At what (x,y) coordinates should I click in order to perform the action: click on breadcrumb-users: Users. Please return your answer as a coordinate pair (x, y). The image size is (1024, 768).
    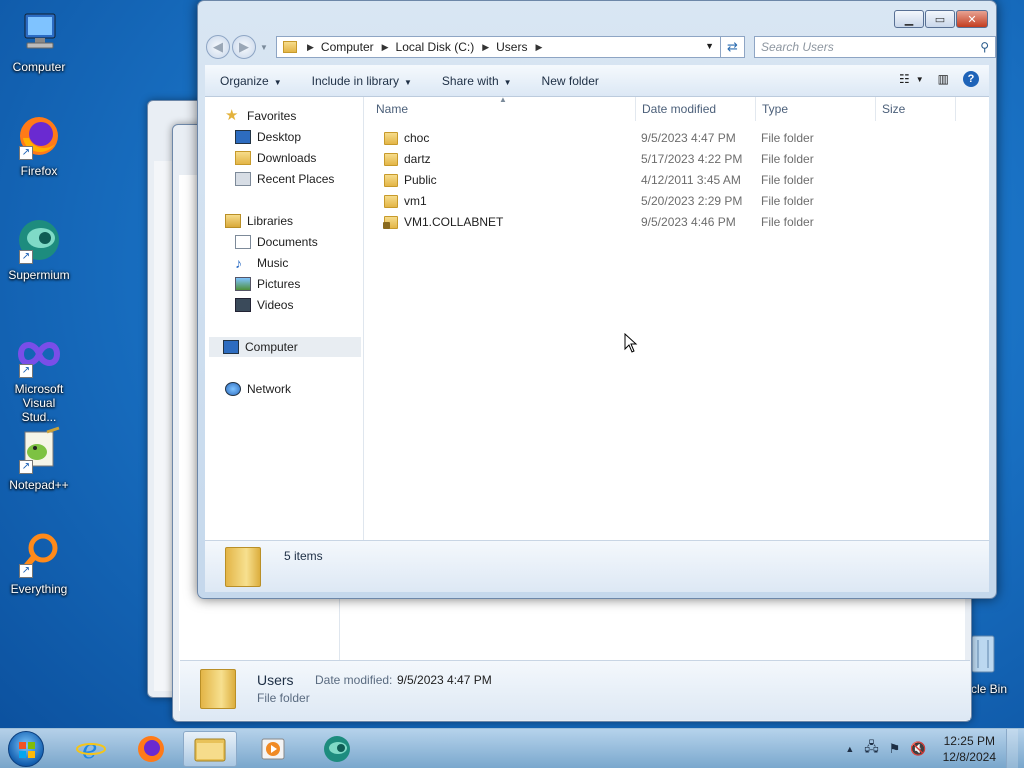
    Looking at the image, I should click on (511, 47).